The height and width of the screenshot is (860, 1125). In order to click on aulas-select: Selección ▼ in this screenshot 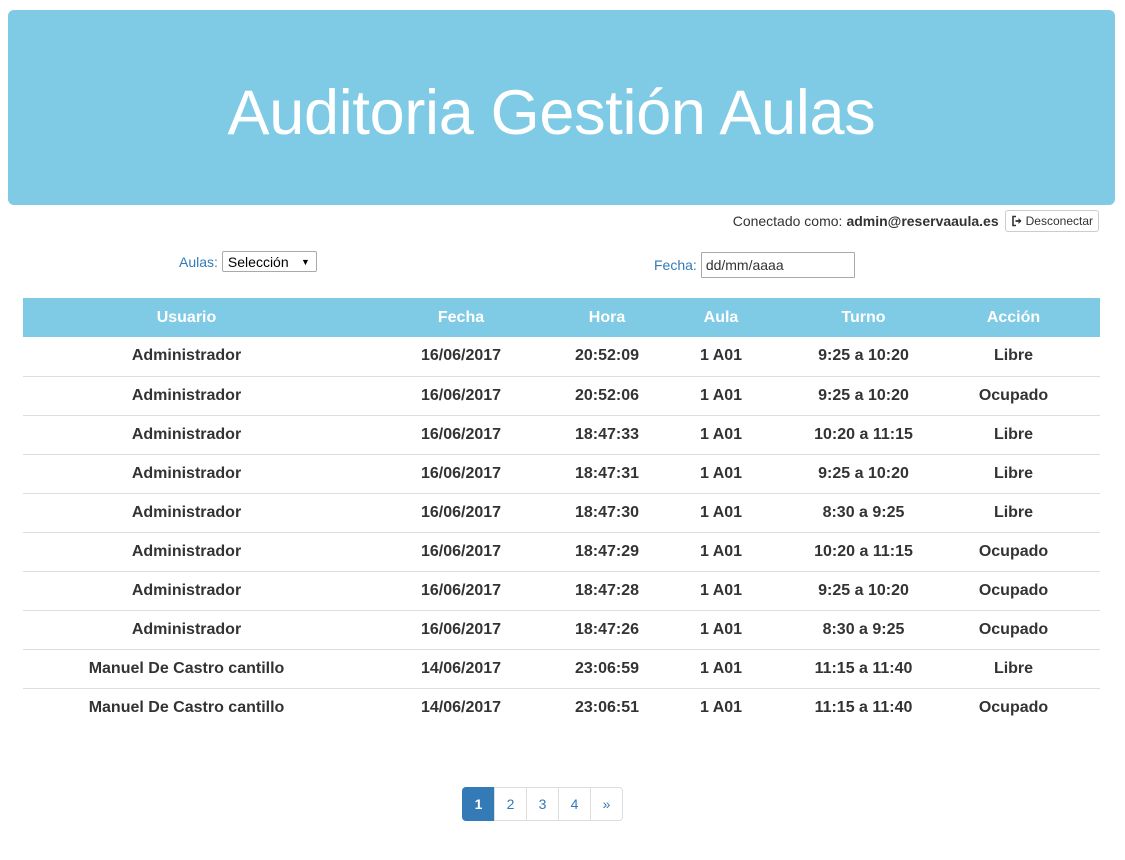, I will do `click(269, 261)`.